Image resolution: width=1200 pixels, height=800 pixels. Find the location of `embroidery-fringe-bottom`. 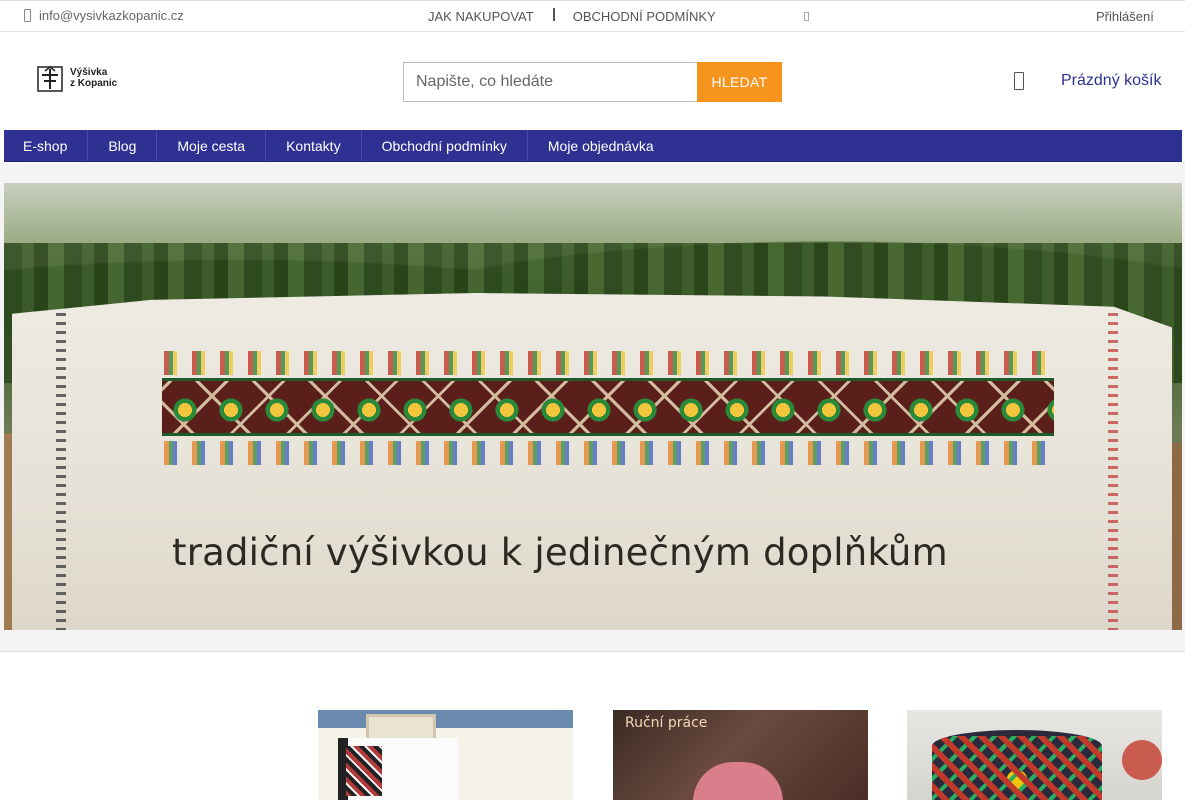

embroidery-fringe-bottom is located at coordinates (608, 453).